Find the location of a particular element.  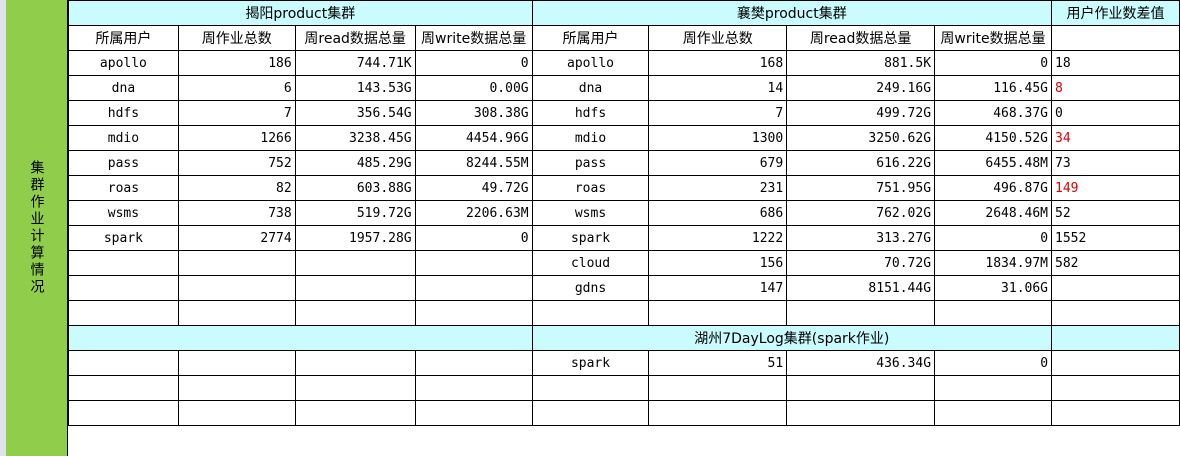

cell-read: 70.72G is located at coordinates (861, 263).